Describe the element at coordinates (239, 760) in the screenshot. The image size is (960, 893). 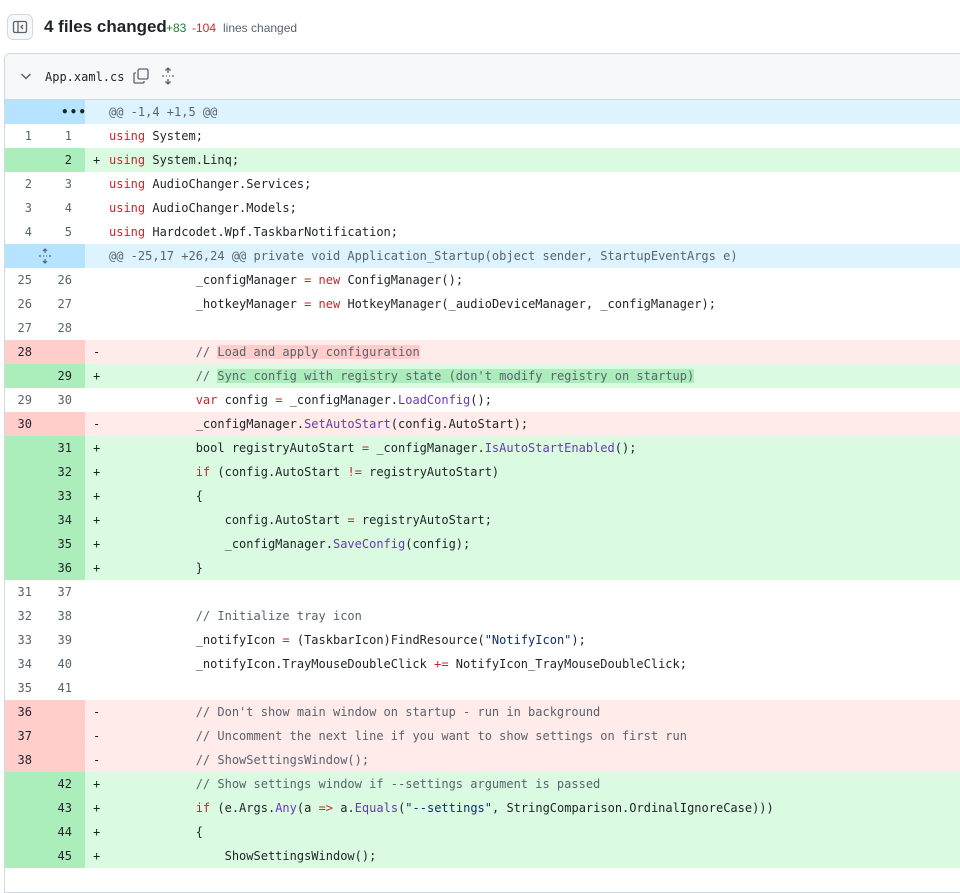
I see `code-line: // ShowSettingsWindow();` at that location.